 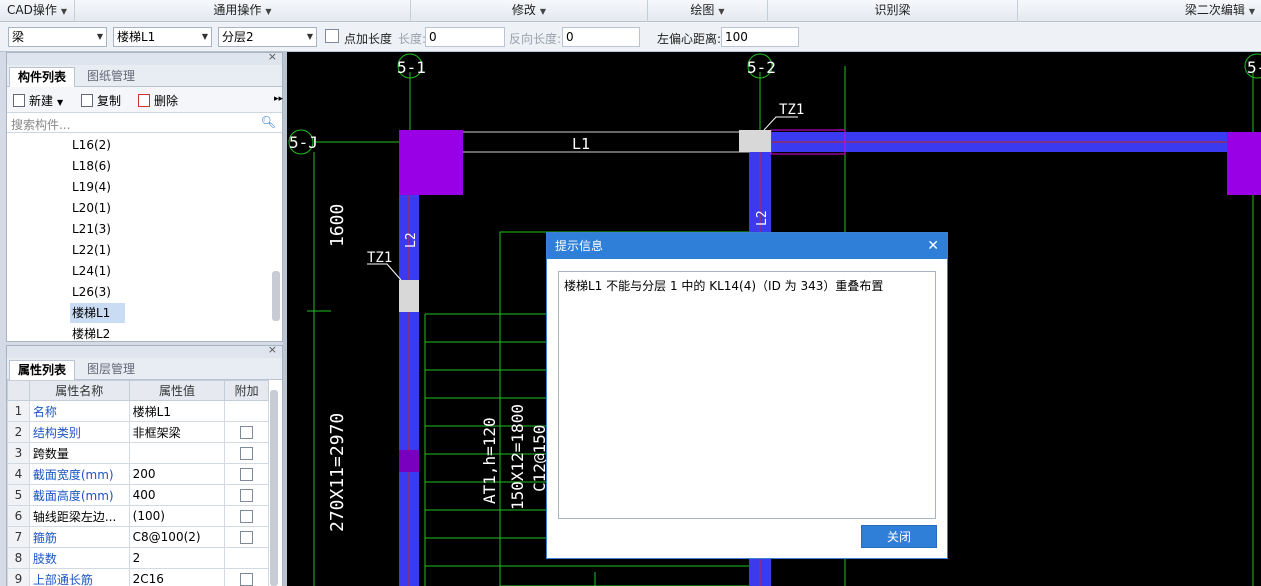 I want to click on table-row: 7 箍筋 C8@100(2), so click(x=138, y=537).